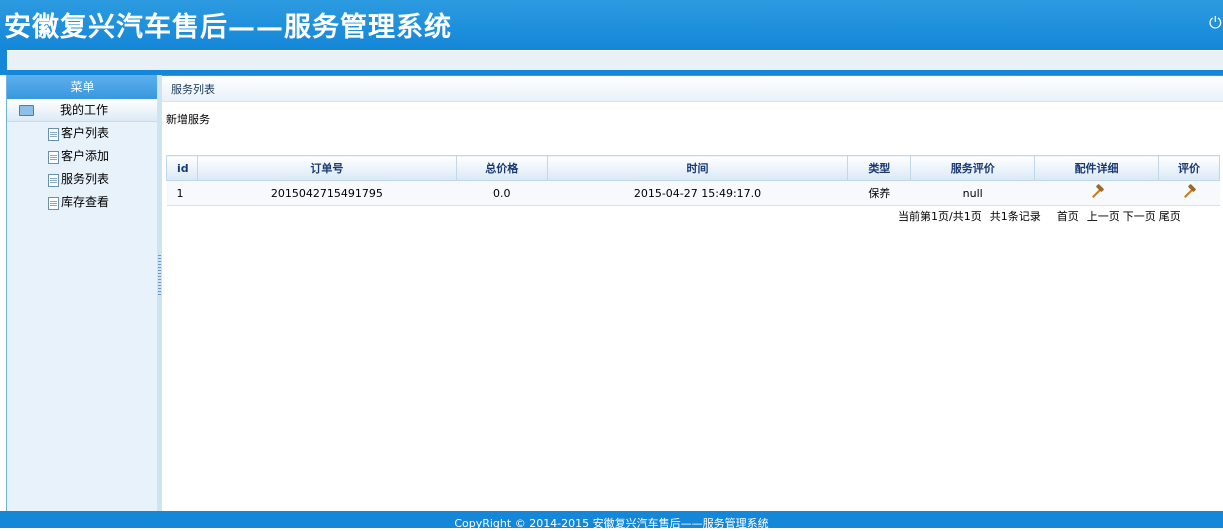 The image size is (1223, 531). What do you see at coordinates (82, 87) in the screenshot?
I see `menu-header: 菜单` at bounding box center [82, 87].